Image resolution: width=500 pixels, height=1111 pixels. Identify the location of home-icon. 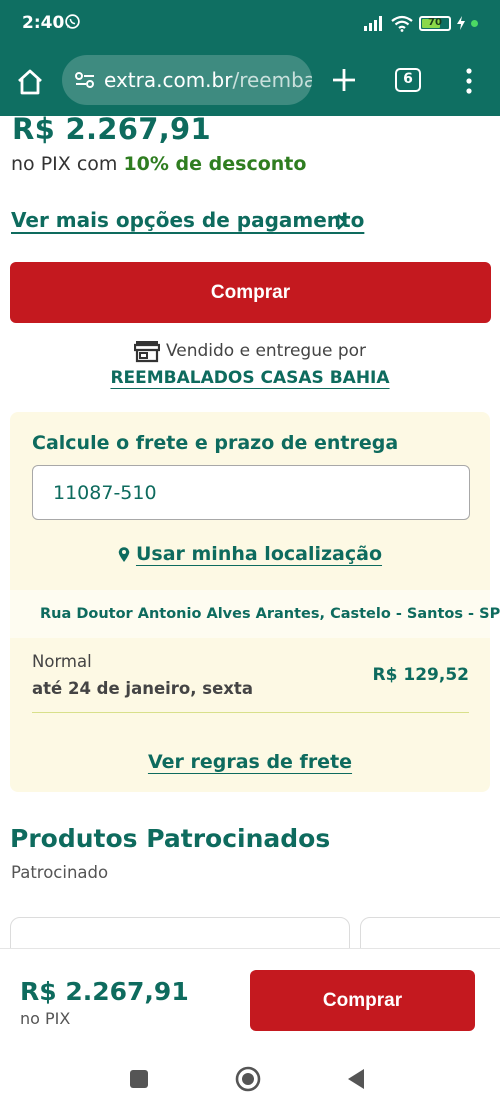
(30, 82).